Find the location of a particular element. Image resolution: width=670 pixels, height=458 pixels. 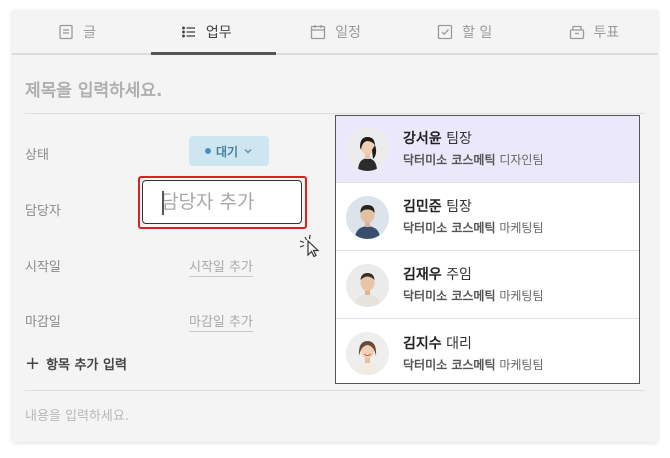

content-input: 내용을 입력하세요. is located at coordinates (77, 414).